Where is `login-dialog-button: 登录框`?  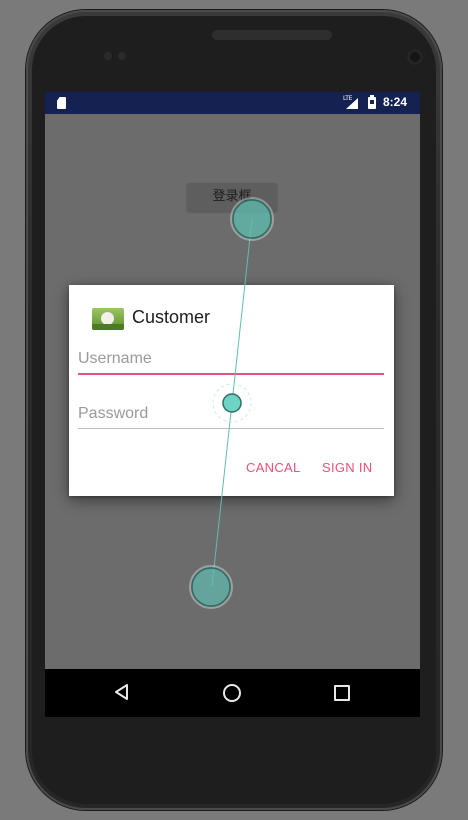 login-dialog-button: 登录框 is located at coordinates (232, 197).